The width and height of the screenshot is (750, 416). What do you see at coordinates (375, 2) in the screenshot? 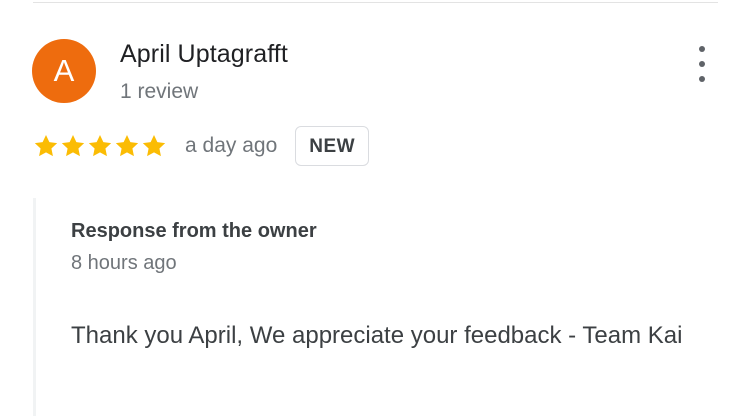
I see `top-divider` at bounding box center [375, 2].